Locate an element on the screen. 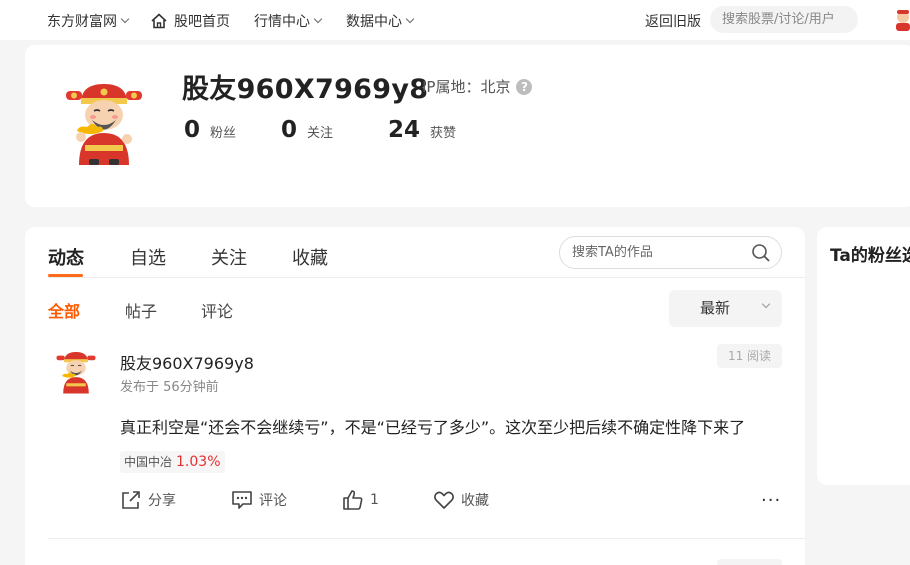 The height and width of the screenshot is (565, 910). post-time: 发布于 56分钟前 is located at coordinates (169, 387).